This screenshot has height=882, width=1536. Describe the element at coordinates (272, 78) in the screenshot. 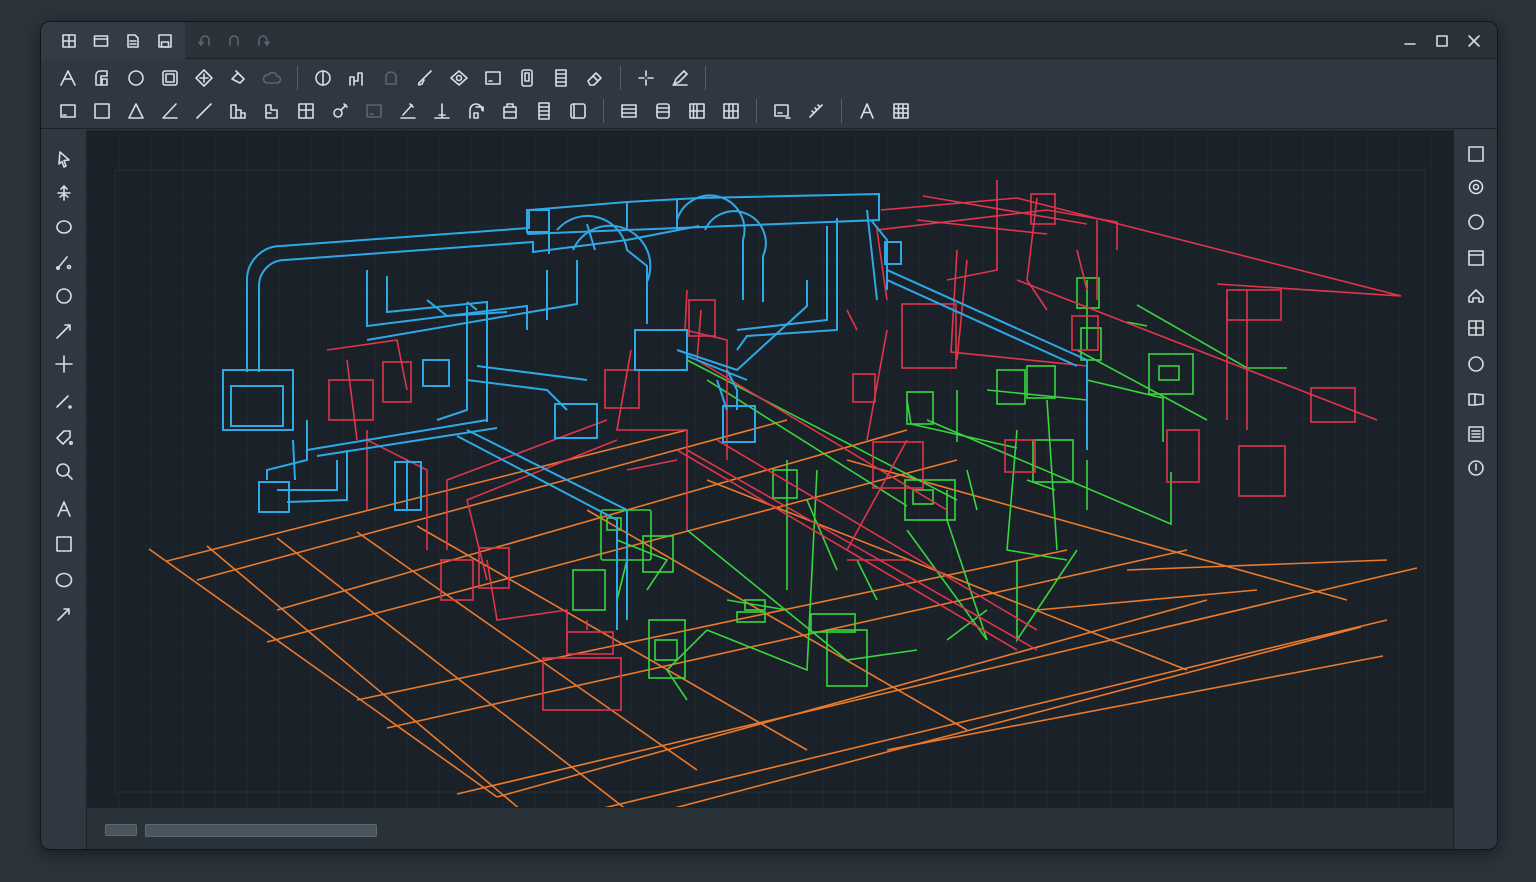

I see `cloud-icon` at that location.